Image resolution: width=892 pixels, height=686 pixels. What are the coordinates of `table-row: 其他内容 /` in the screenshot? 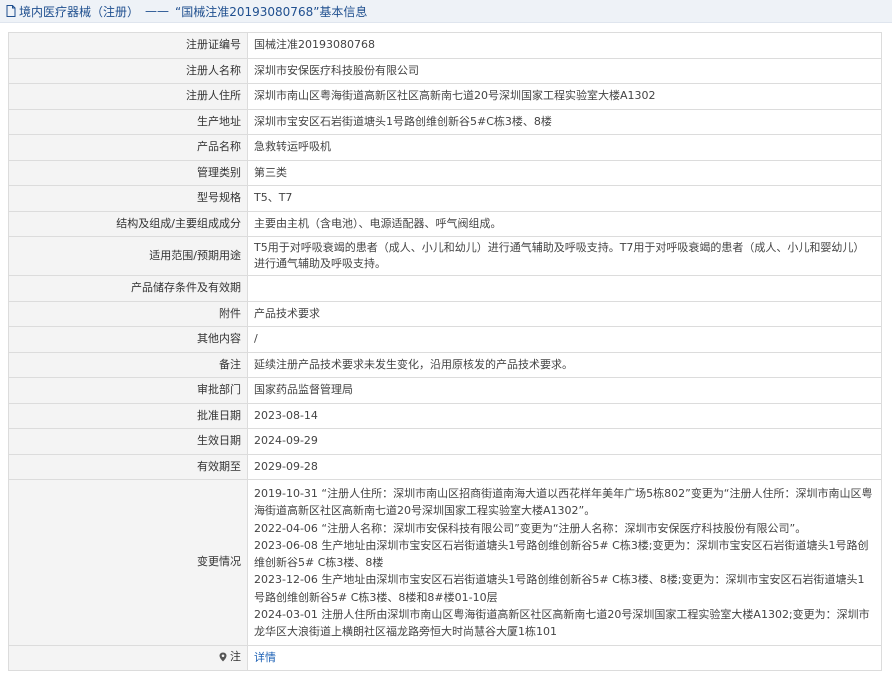 It's located at (445, 339).